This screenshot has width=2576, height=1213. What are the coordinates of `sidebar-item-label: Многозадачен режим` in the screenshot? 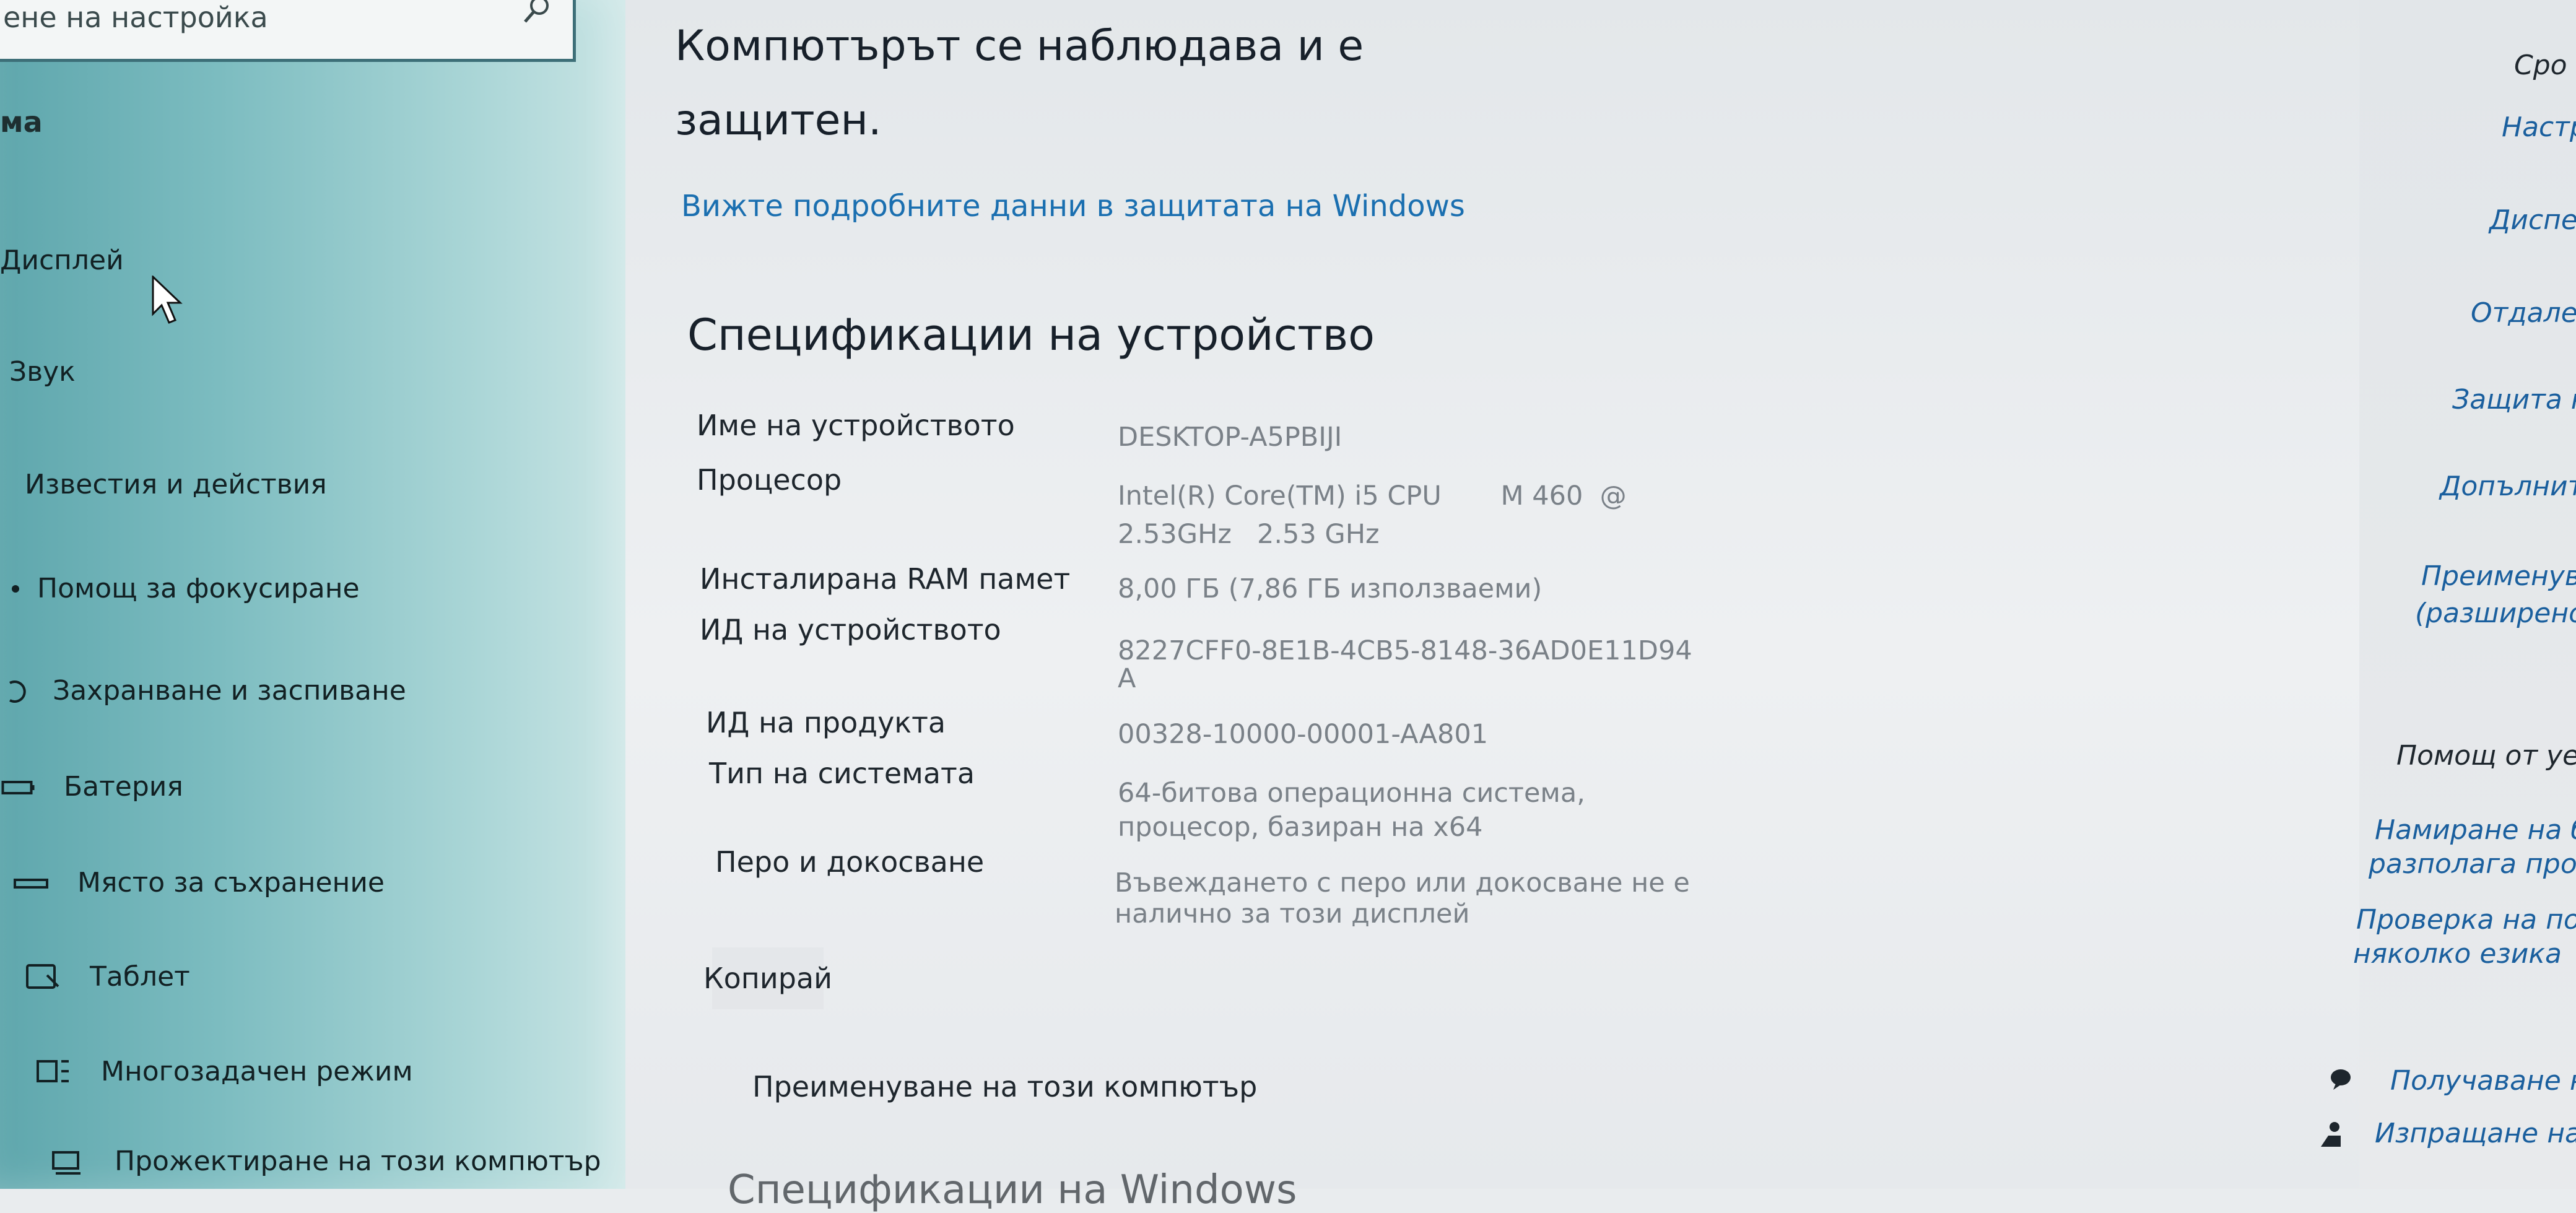 It's located at (257, 1071).